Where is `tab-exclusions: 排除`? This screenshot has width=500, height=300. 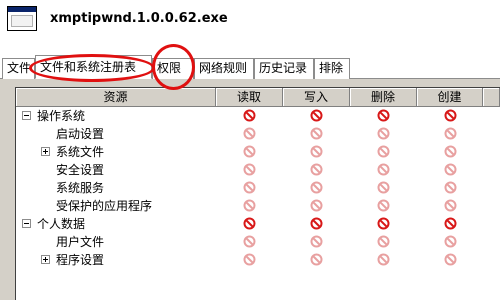
tab-exclusions: 排除 is located at coordinates (332, 68).